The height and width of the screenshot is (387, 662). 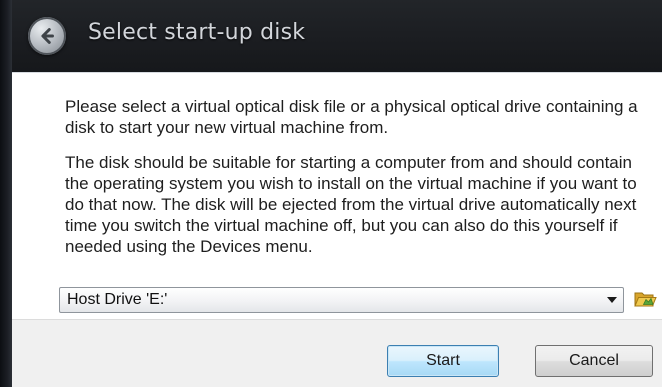 I want to click on cancel-button: Cancel, so click(x=594, y=361).